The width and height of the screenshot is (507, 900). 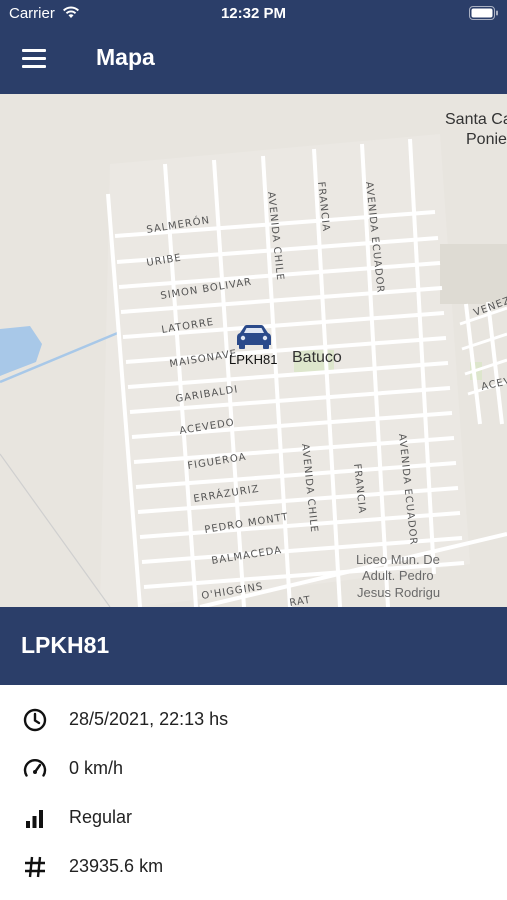 I want to click on status-bar: Carrier 12:32 PM, so click(x=253, y=14).